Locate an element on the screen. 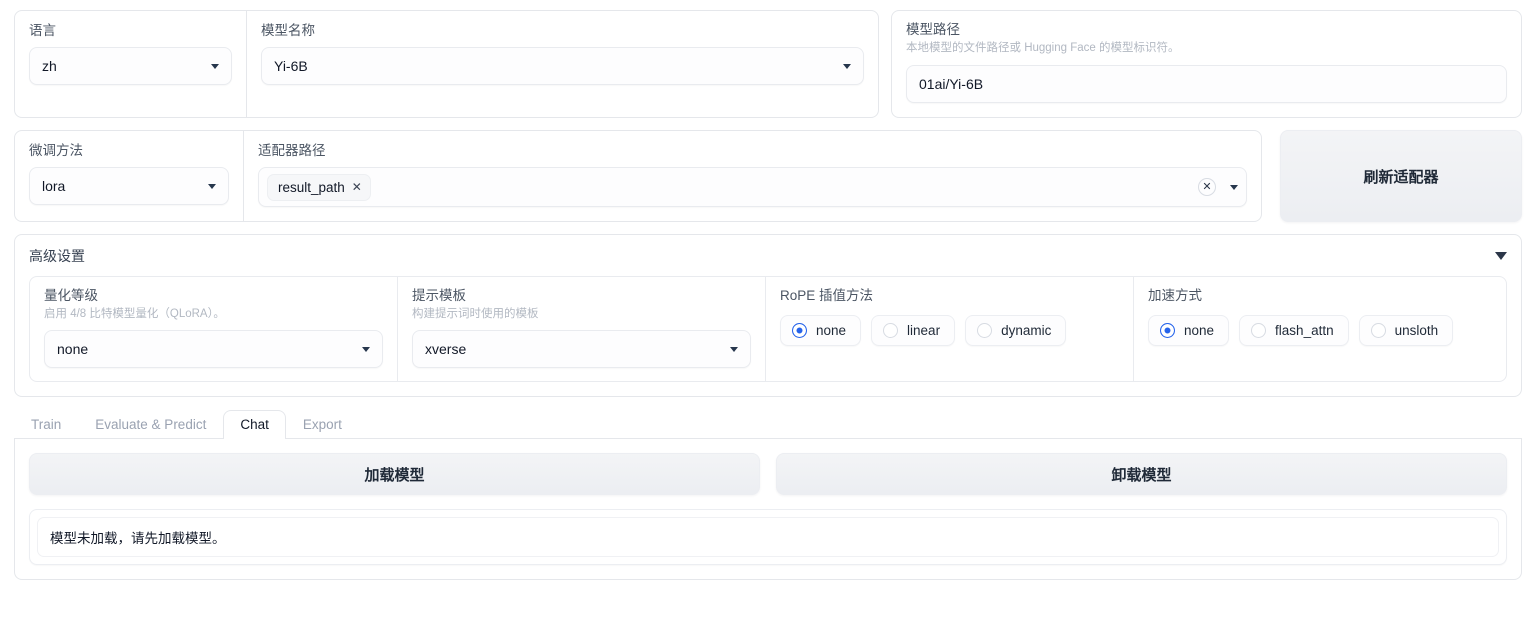  template-value: xverse is located at coordinates (446, 349).